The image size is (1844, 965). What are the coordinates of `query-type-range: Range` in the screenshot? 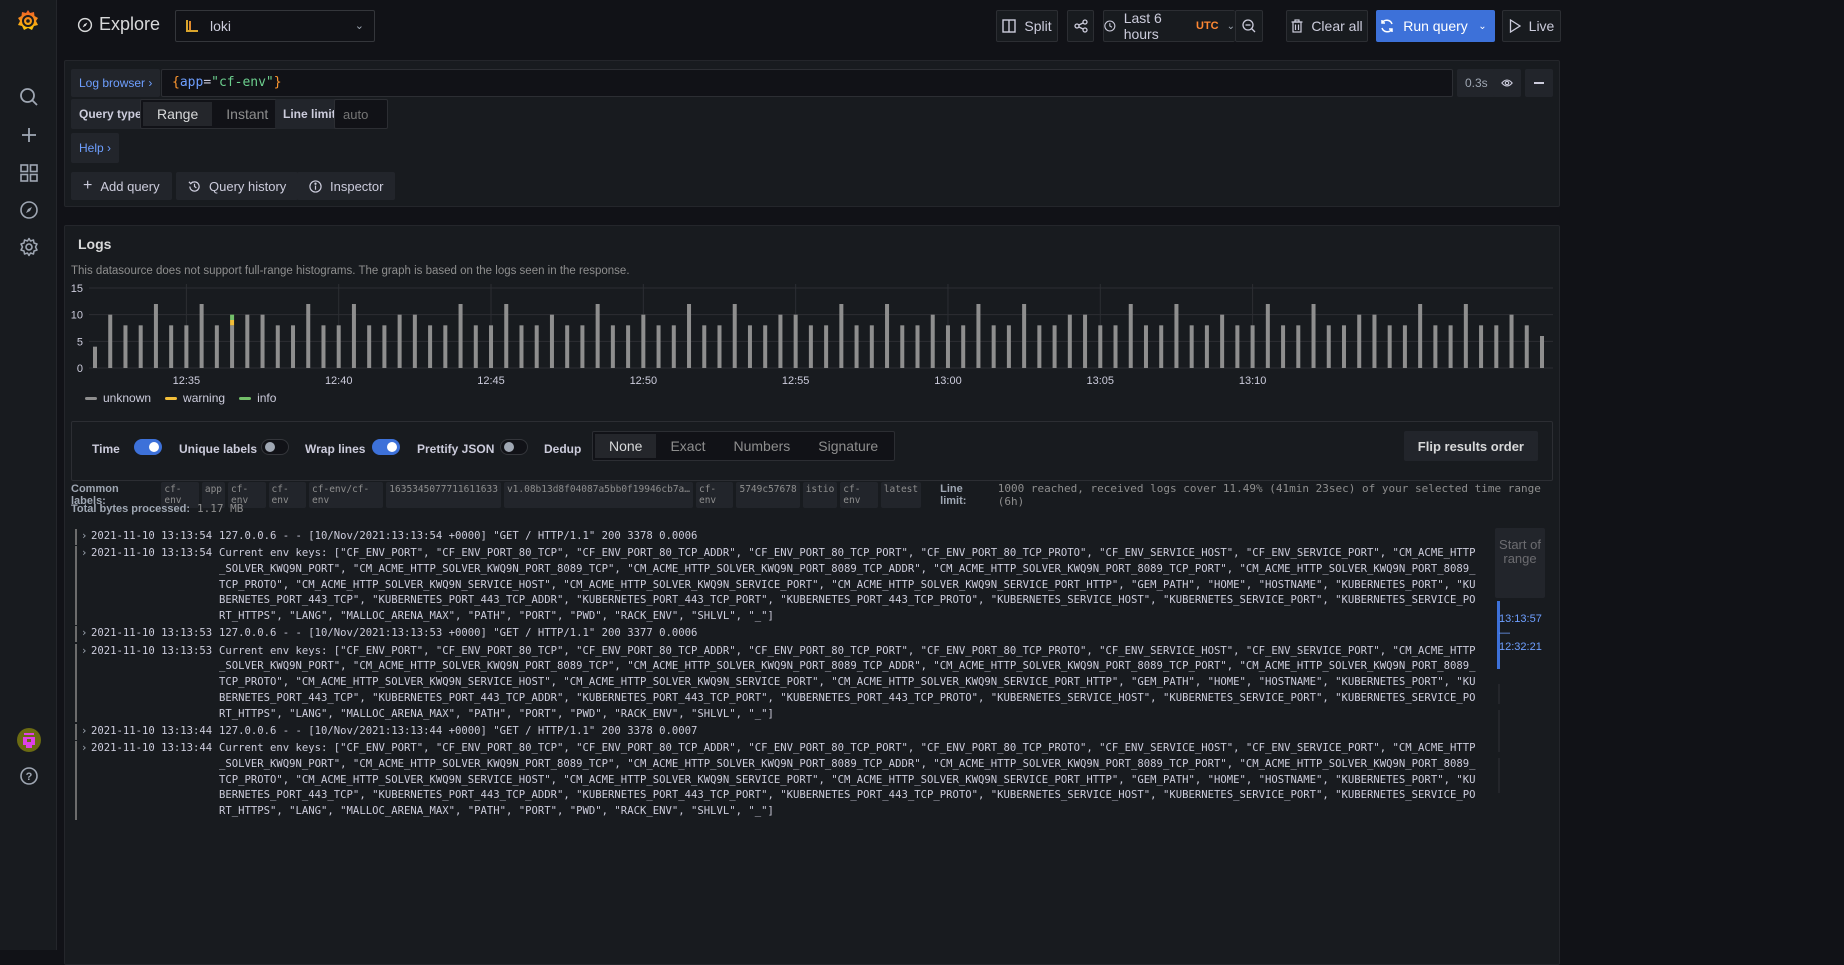 It's located at (178, 114).